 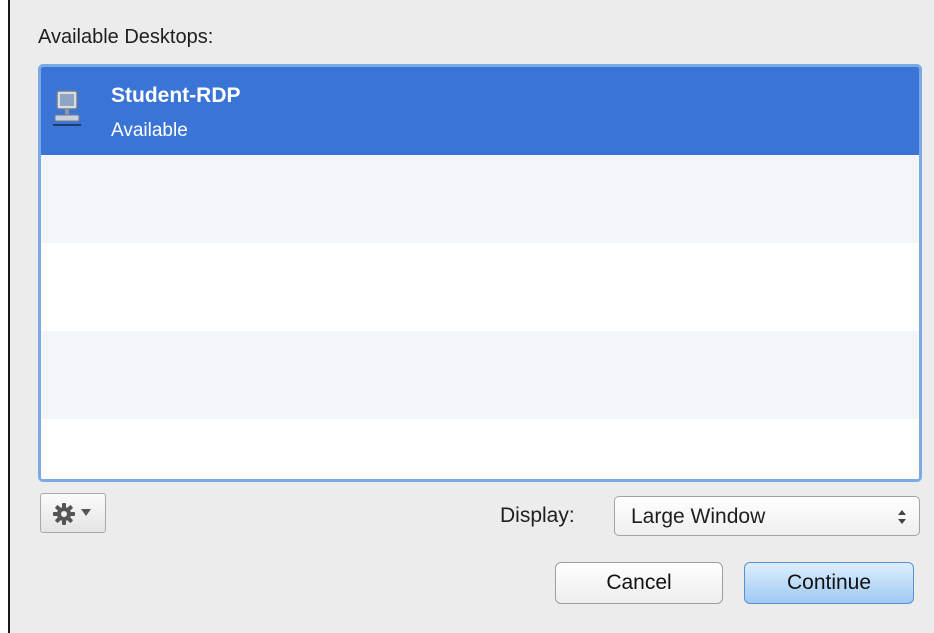 I want to click on desktop-status: Available, so click(x=149, y=130).